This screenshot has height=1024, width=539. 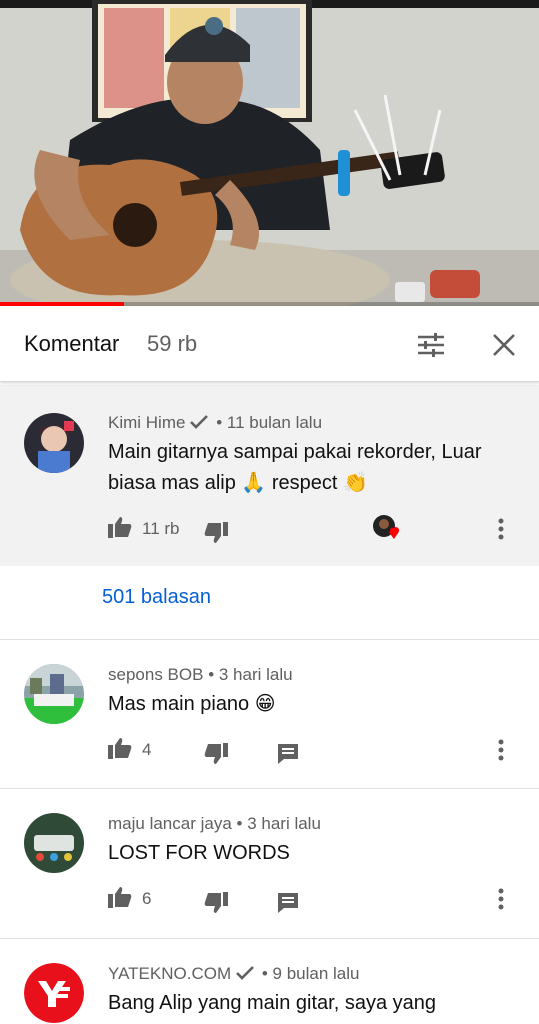 What do you see at coordinates (156, 597) in the screenshot?
I see `view-replies-button: 501 balasan` at bounding box center [156, 597].